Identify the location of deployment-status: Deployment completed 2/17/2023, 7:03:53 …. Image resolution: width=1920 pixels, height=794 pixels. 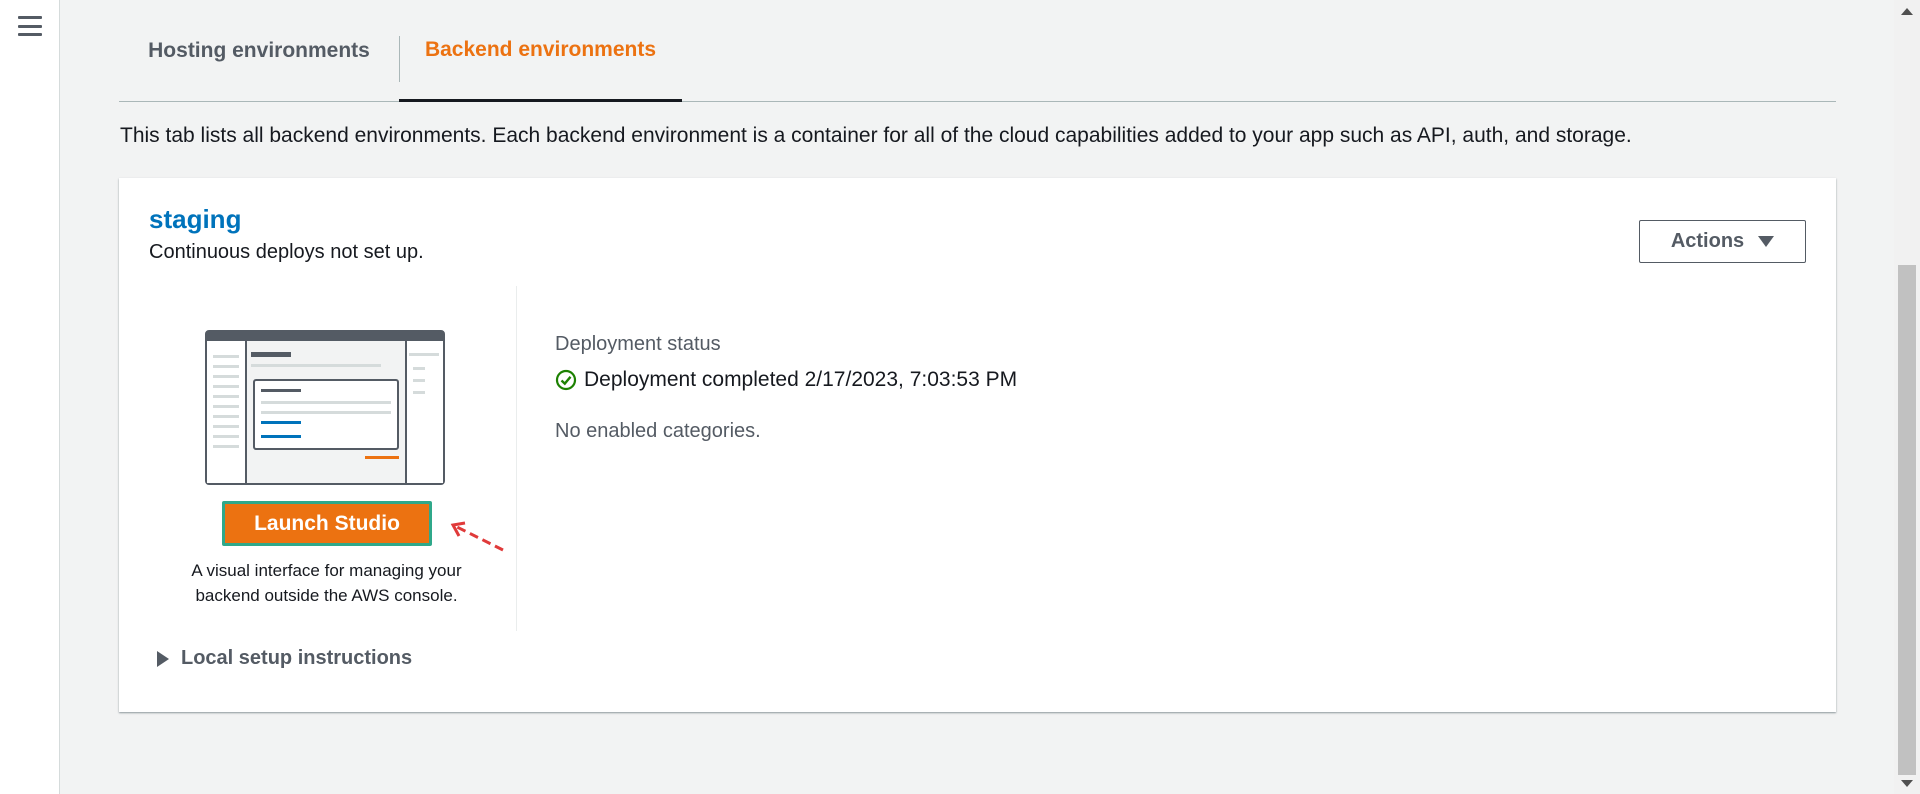
(786, 380).